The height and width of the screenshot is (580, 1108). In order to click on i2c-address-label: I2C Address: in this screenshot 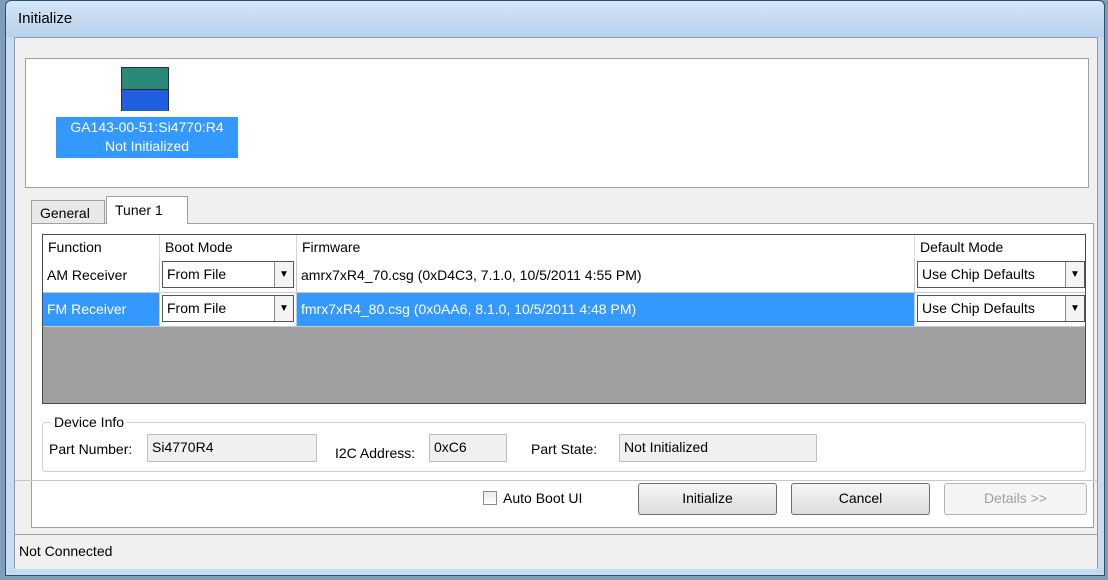, I will do `click(375, 453)`.